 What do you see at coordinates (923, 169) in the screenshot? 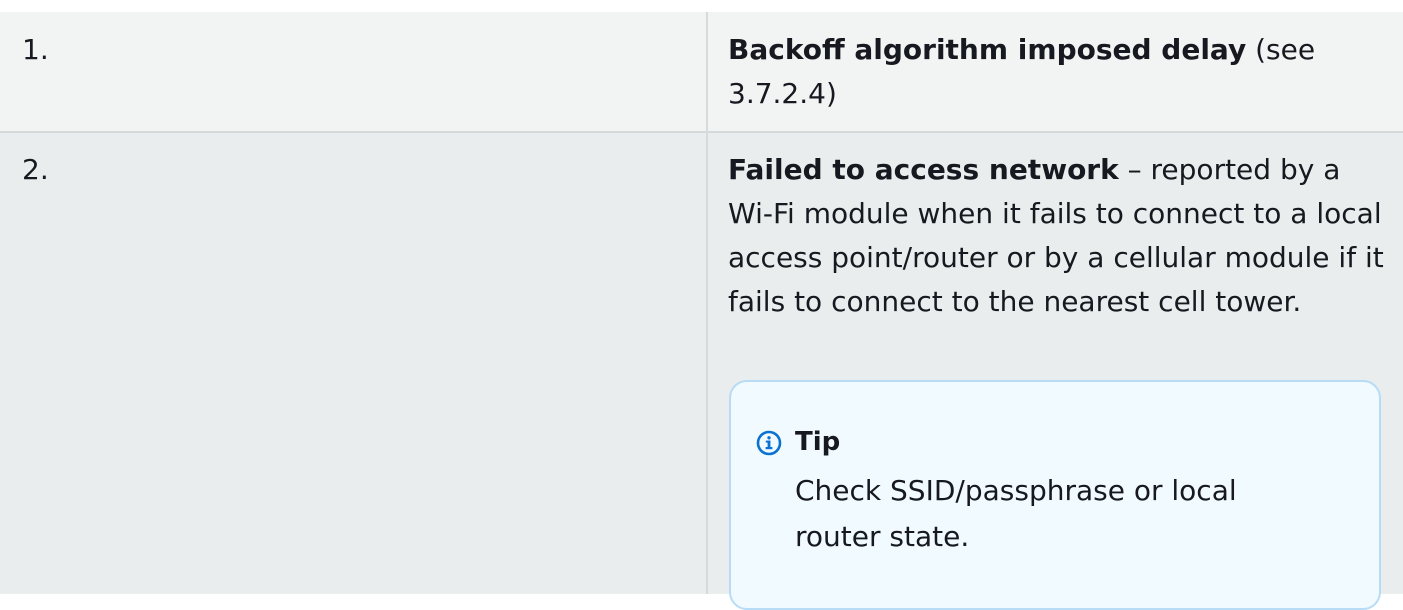
I see `row-title: Failed to access network` at bounding box center [923, 169].